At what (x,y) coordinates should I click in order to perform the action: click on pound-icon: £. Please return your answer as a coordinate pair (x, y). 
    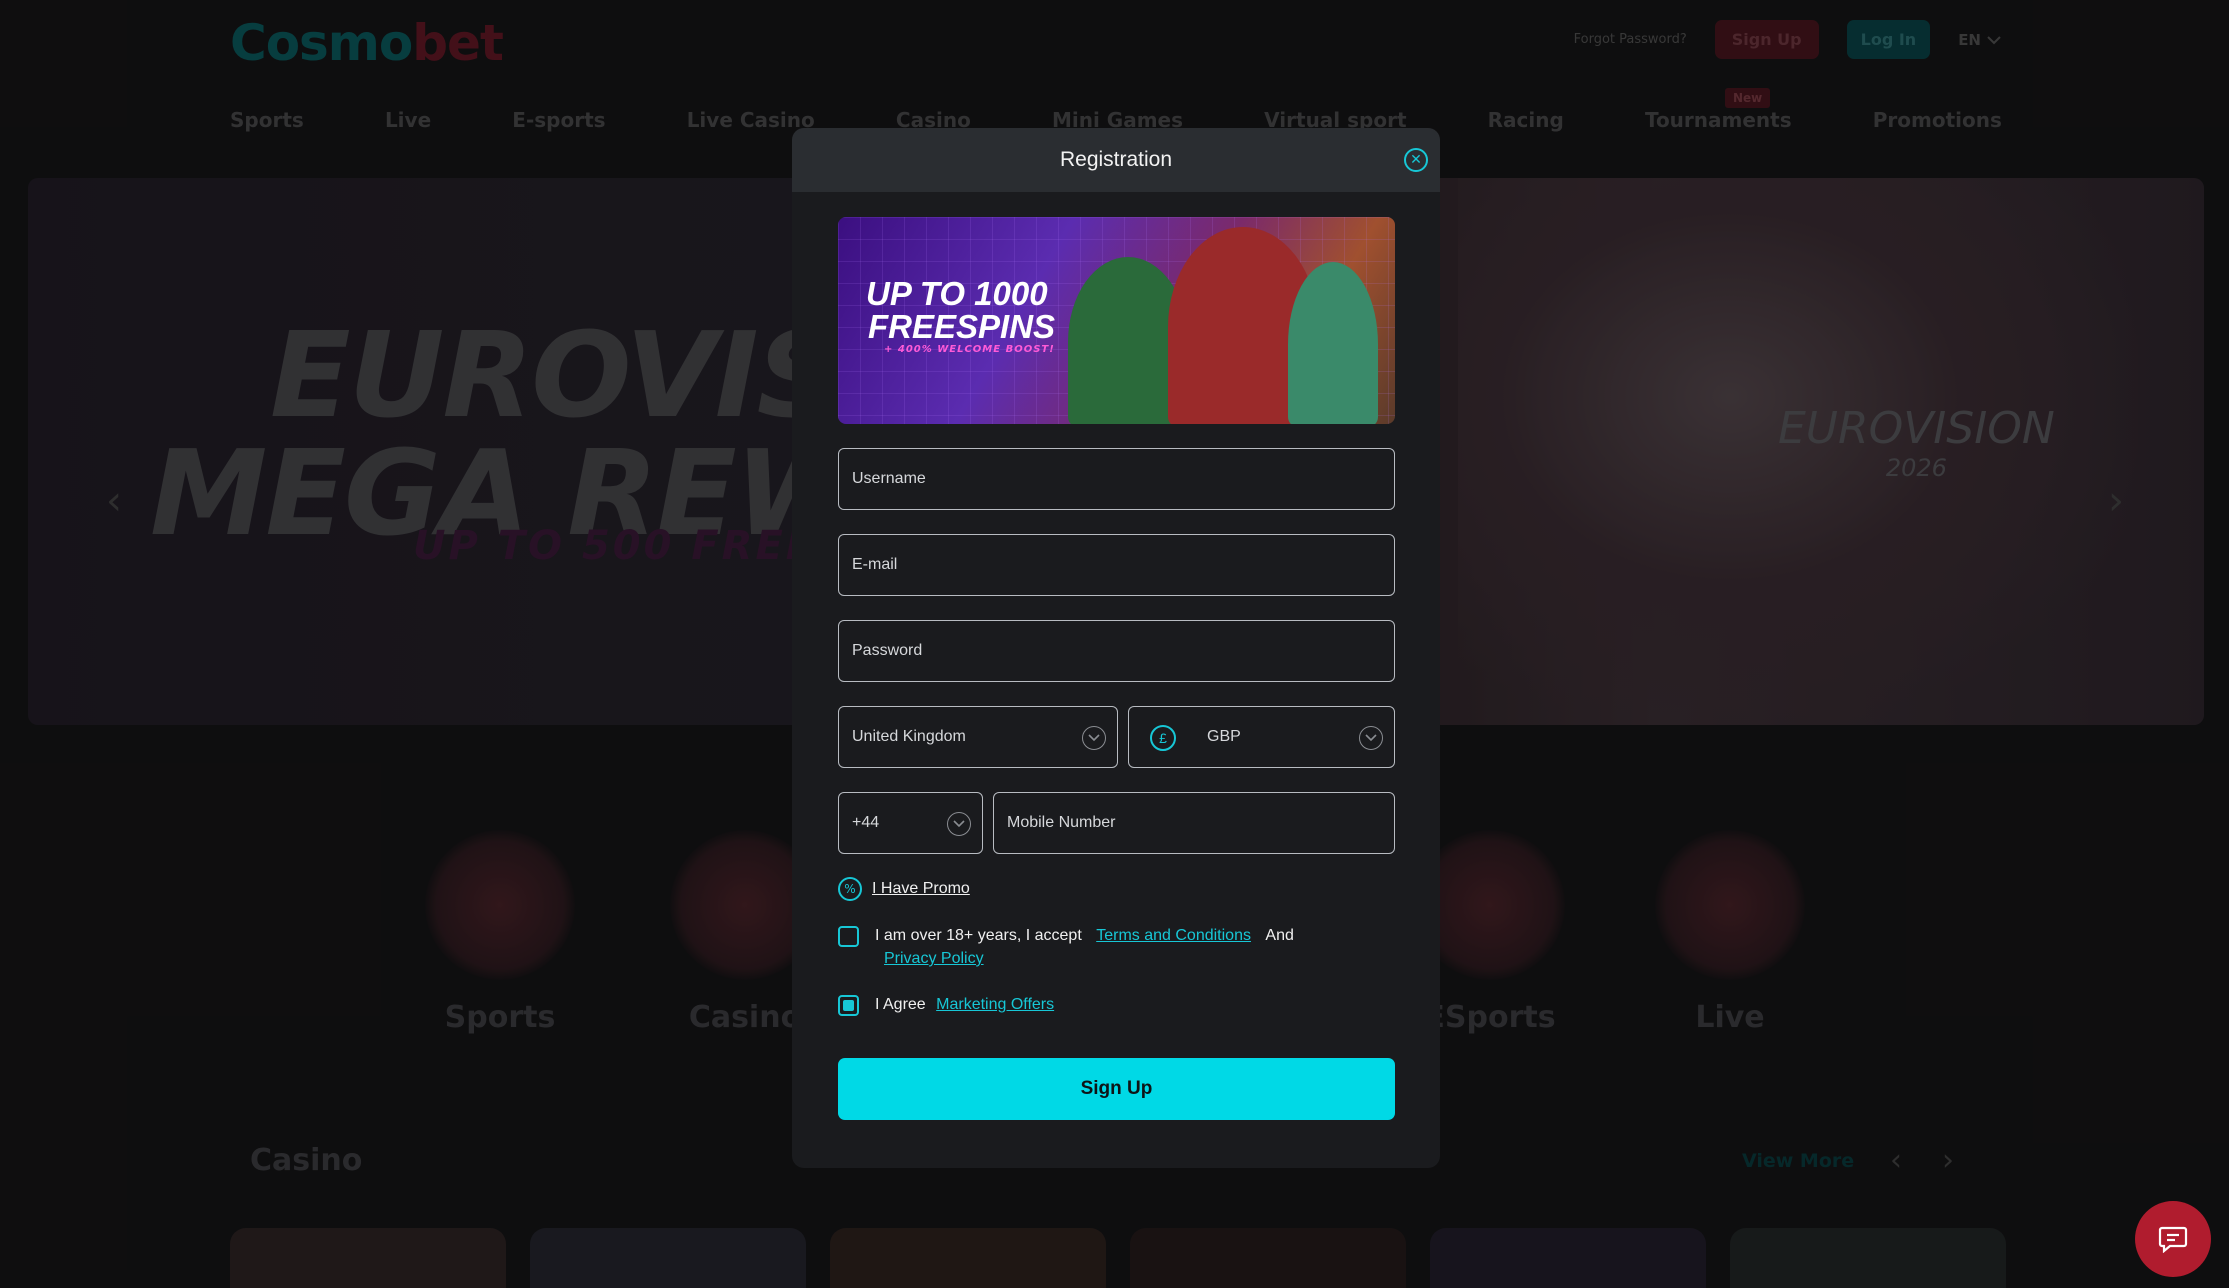
    Looking at the image, I should click on (1163, 738).